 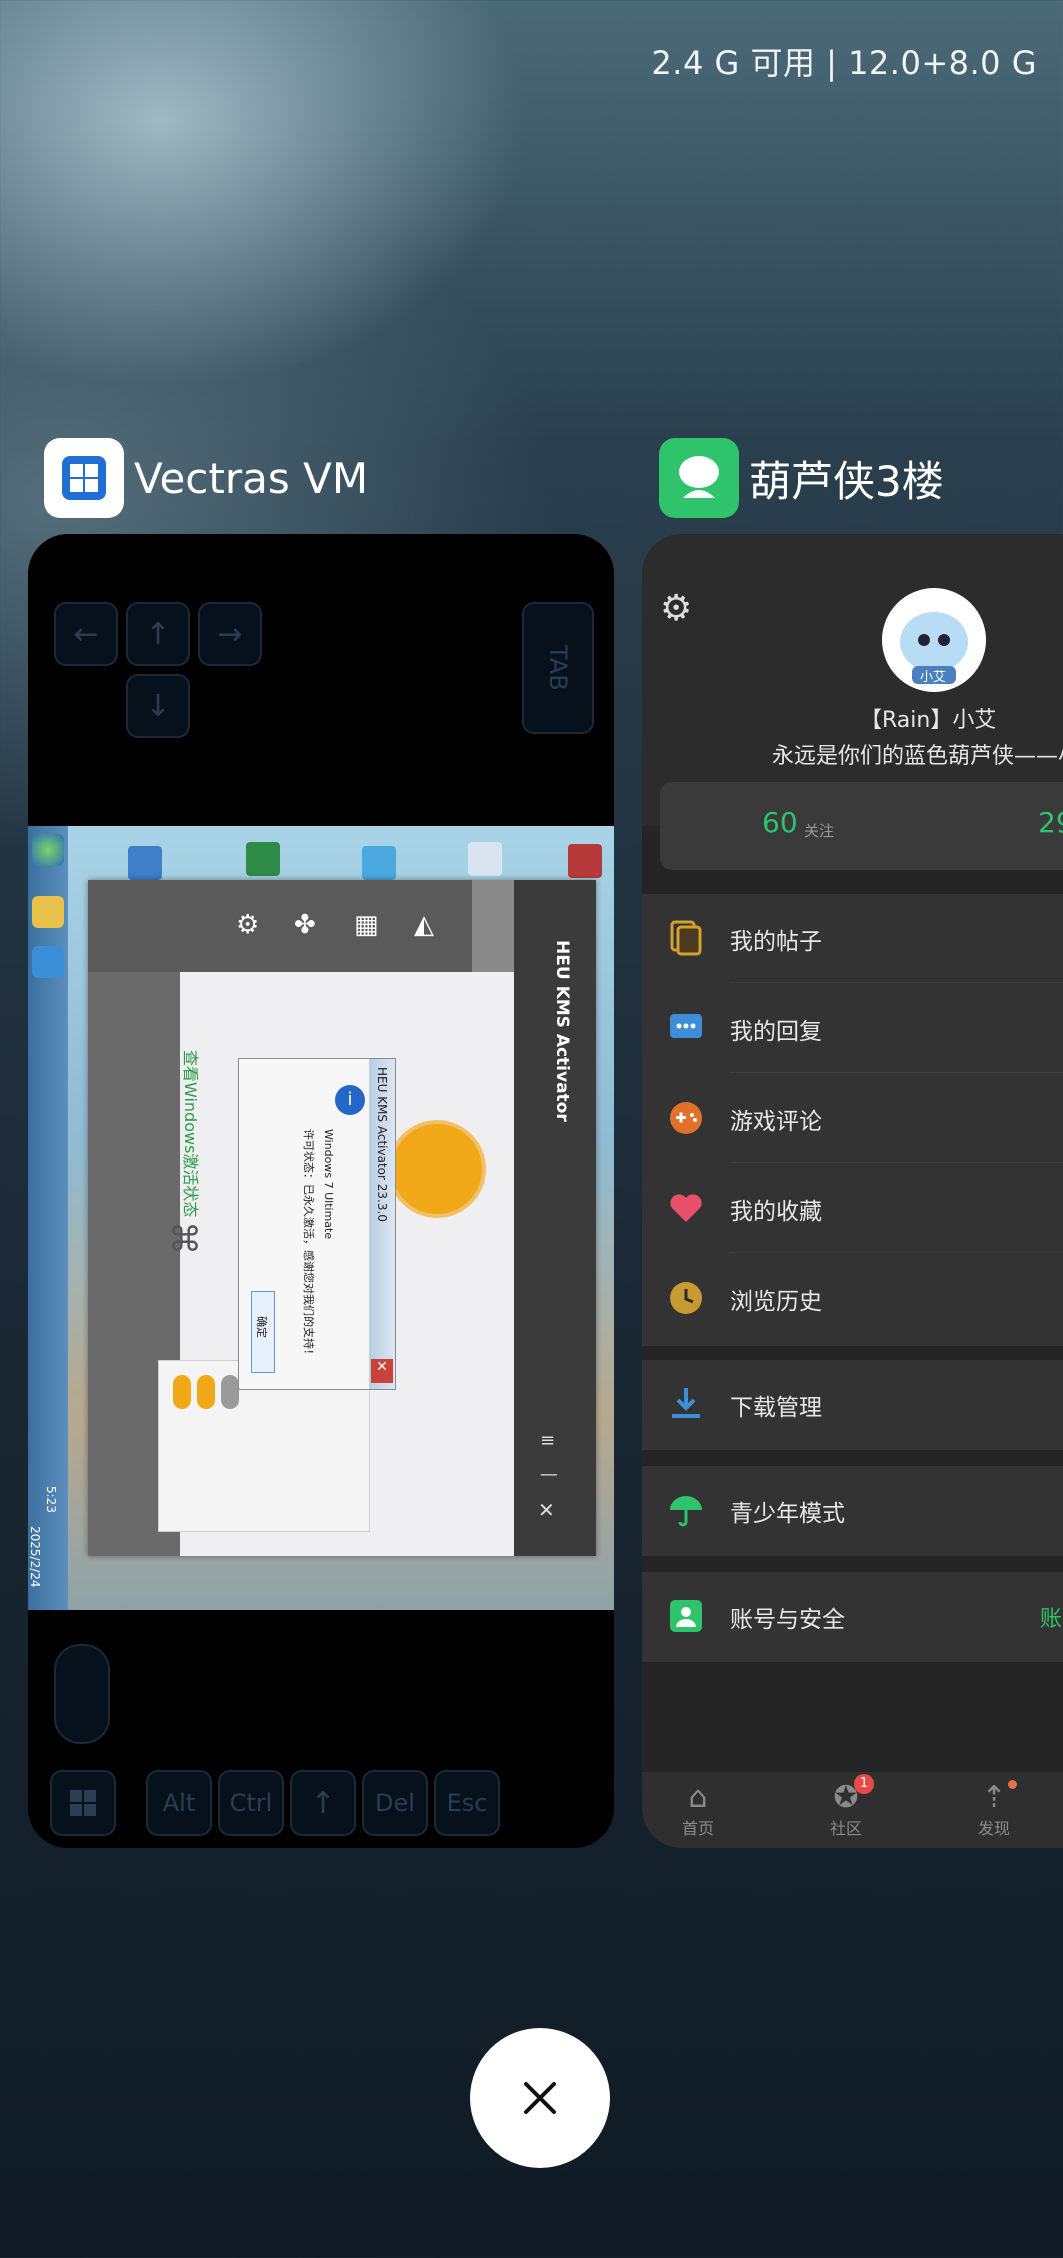 What do you see at coordinates (845, 1828) in the screenshot?
I see `nav-community-label: 社区` at bounding box center [845, 1828].